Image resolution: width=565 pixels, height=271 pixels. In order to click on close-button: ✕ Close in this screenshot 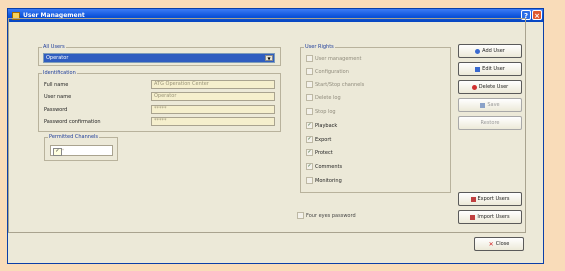, I will do `click(499, 244)`.